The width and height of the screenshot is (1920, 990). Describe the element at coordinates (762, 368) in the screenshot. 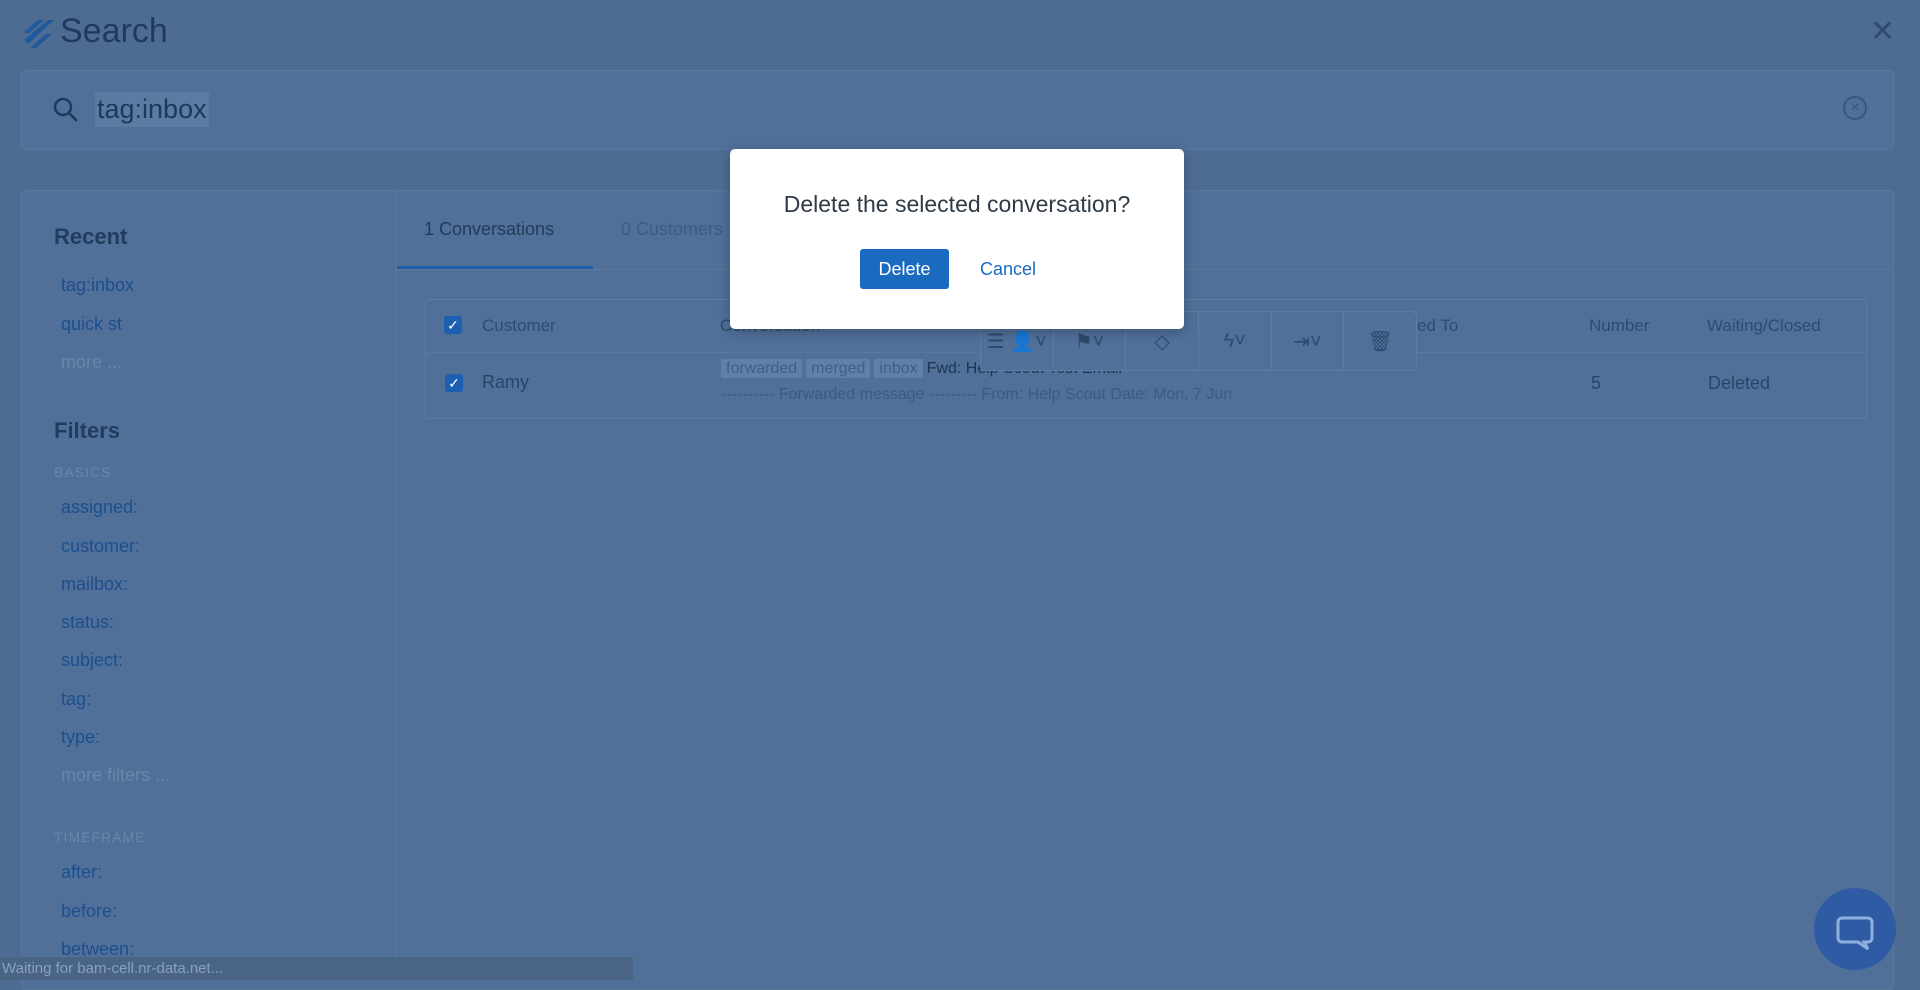

I see `tag-badge: forwarded` at that location.